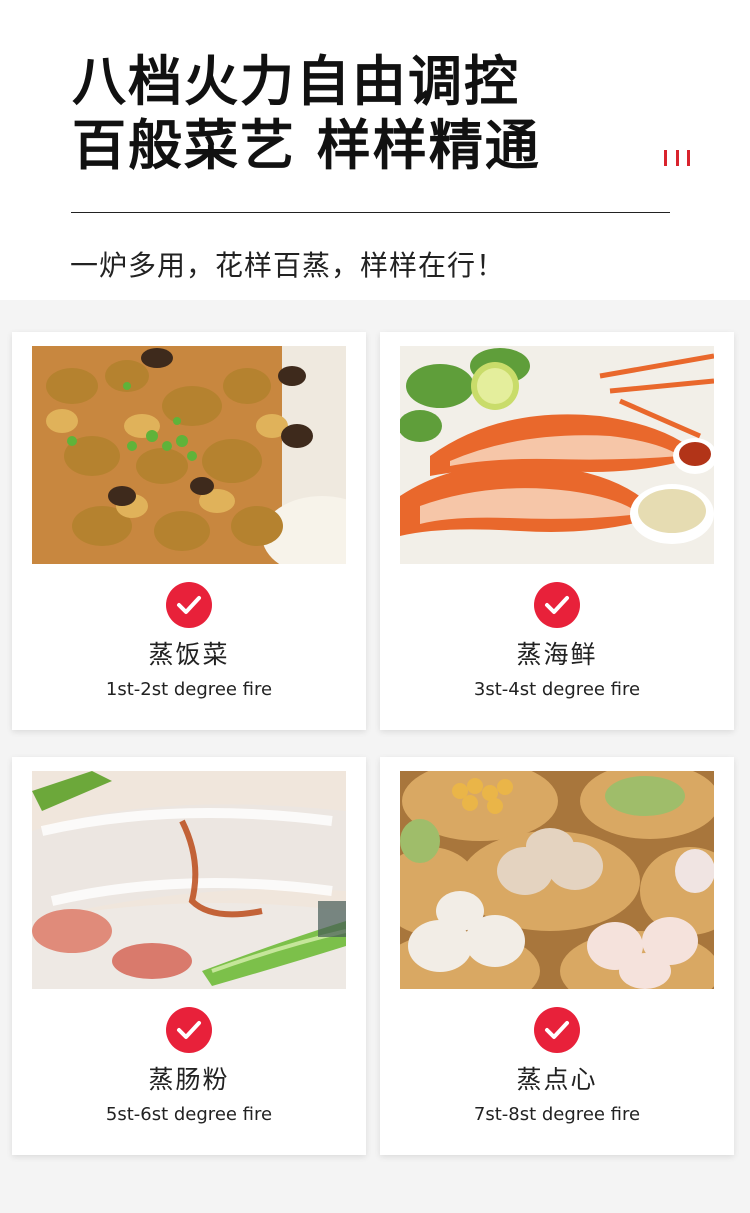  I want to click on title-line-2: 百般菜艺 样样精通, so click(306, 145).